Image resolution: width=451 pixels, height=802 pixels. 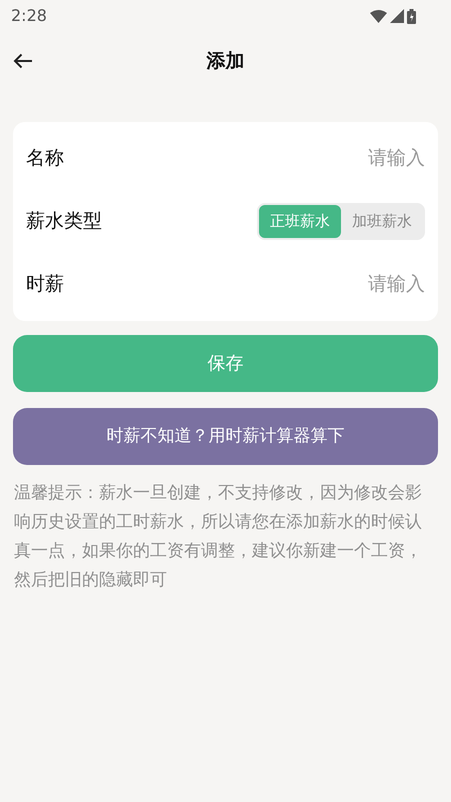 What do you see at coordinates (45, 159) in the screenshot?
I see `field-label: 名称` at bounding box center [45, 159].